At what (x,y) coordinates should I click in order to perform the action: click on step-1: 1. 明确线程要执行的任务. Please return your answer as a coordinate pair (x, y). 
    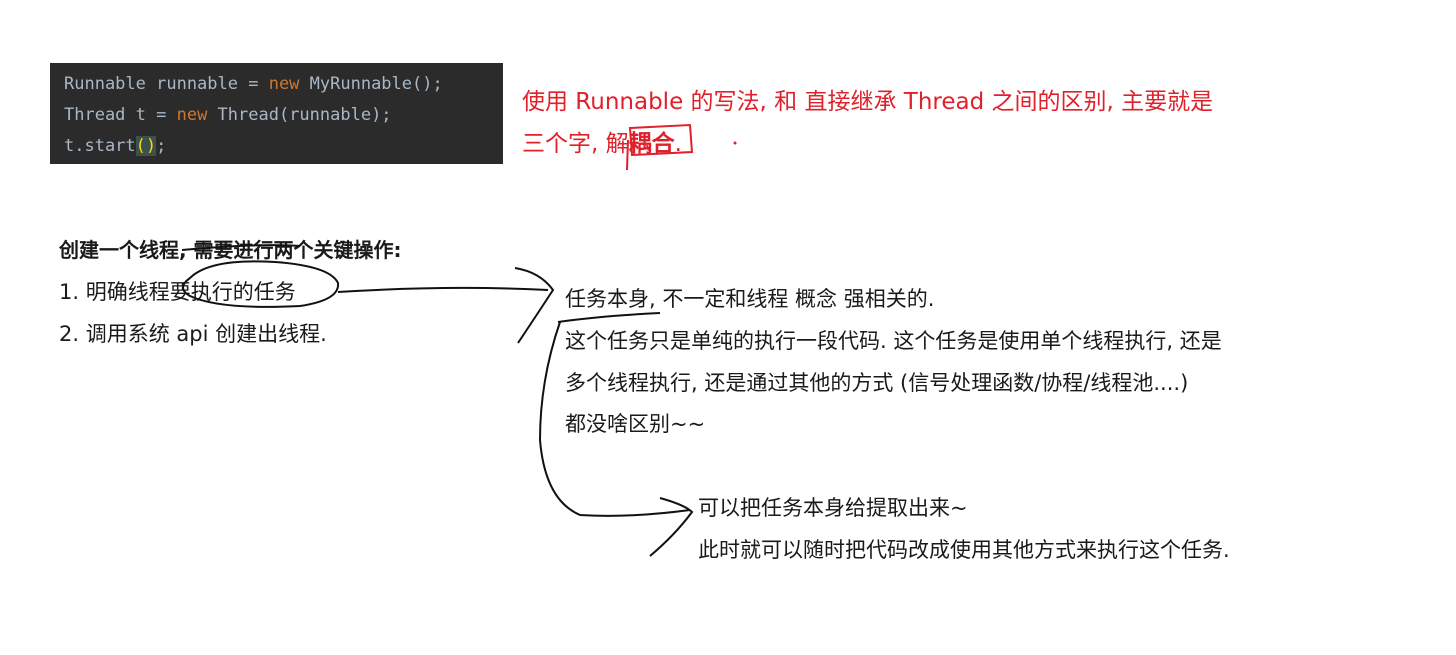
    Looking at the image, I should click on (177, 292).